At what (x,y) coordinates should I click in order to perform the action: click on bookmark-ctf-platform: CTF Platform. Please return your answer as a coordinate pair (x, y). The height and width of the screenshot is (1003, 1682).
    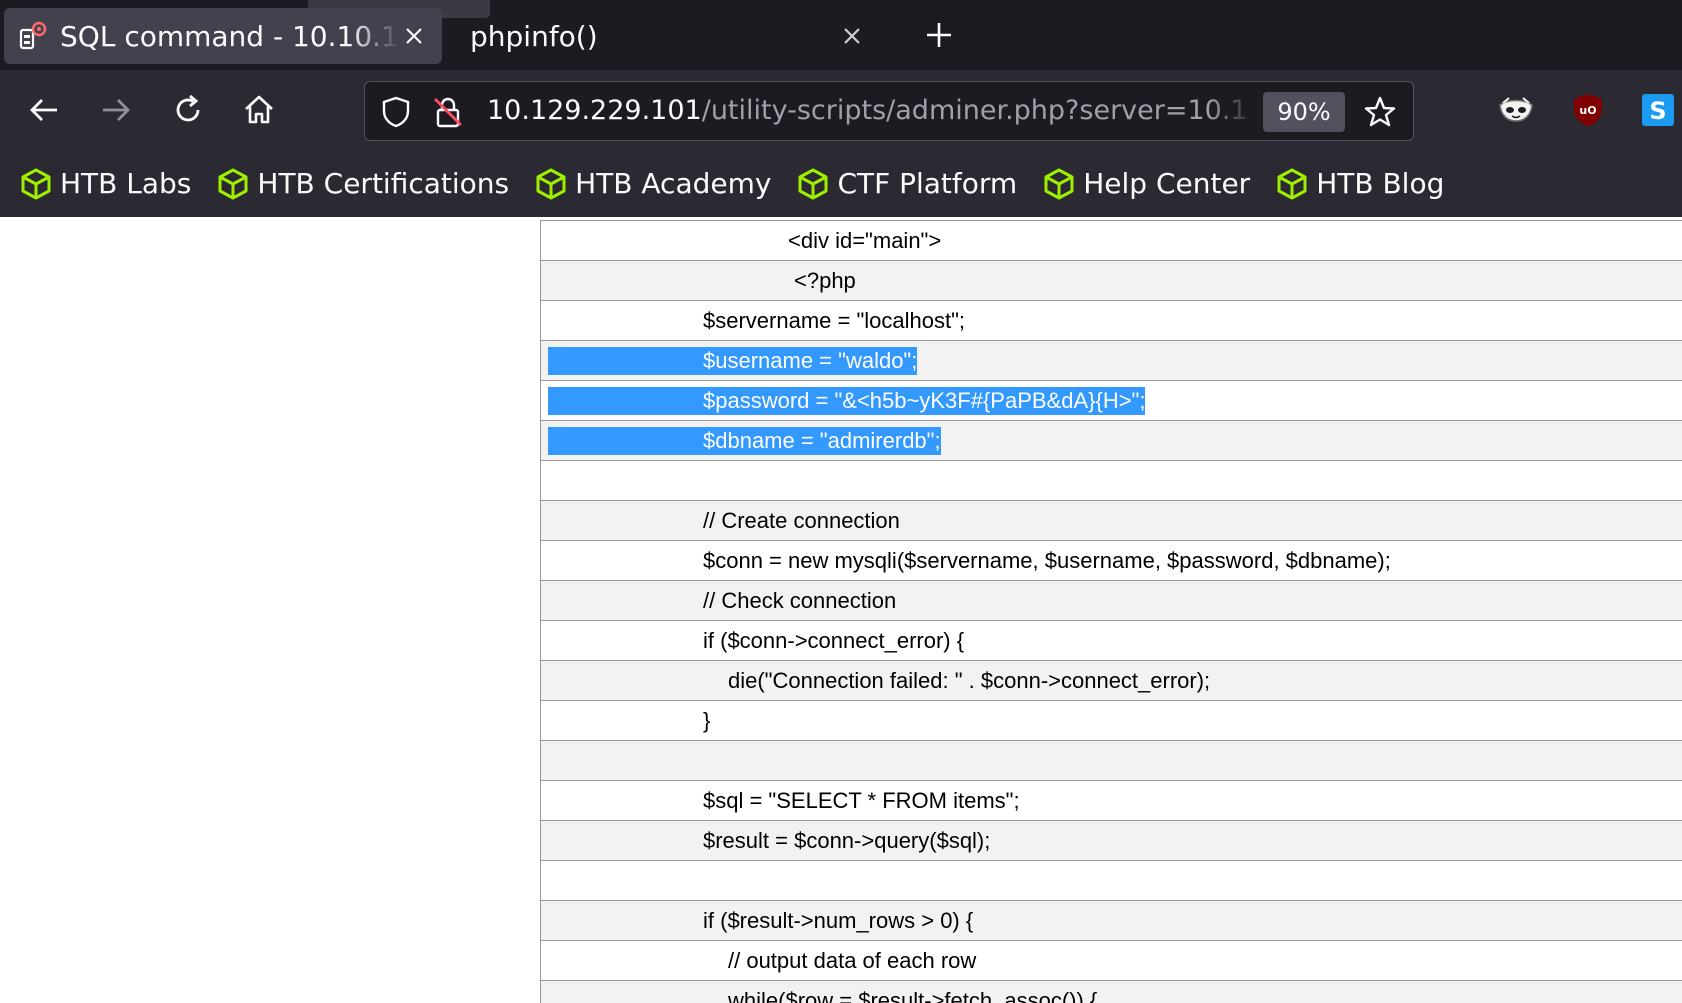
    Looking at the image, I should click on (907, 183).